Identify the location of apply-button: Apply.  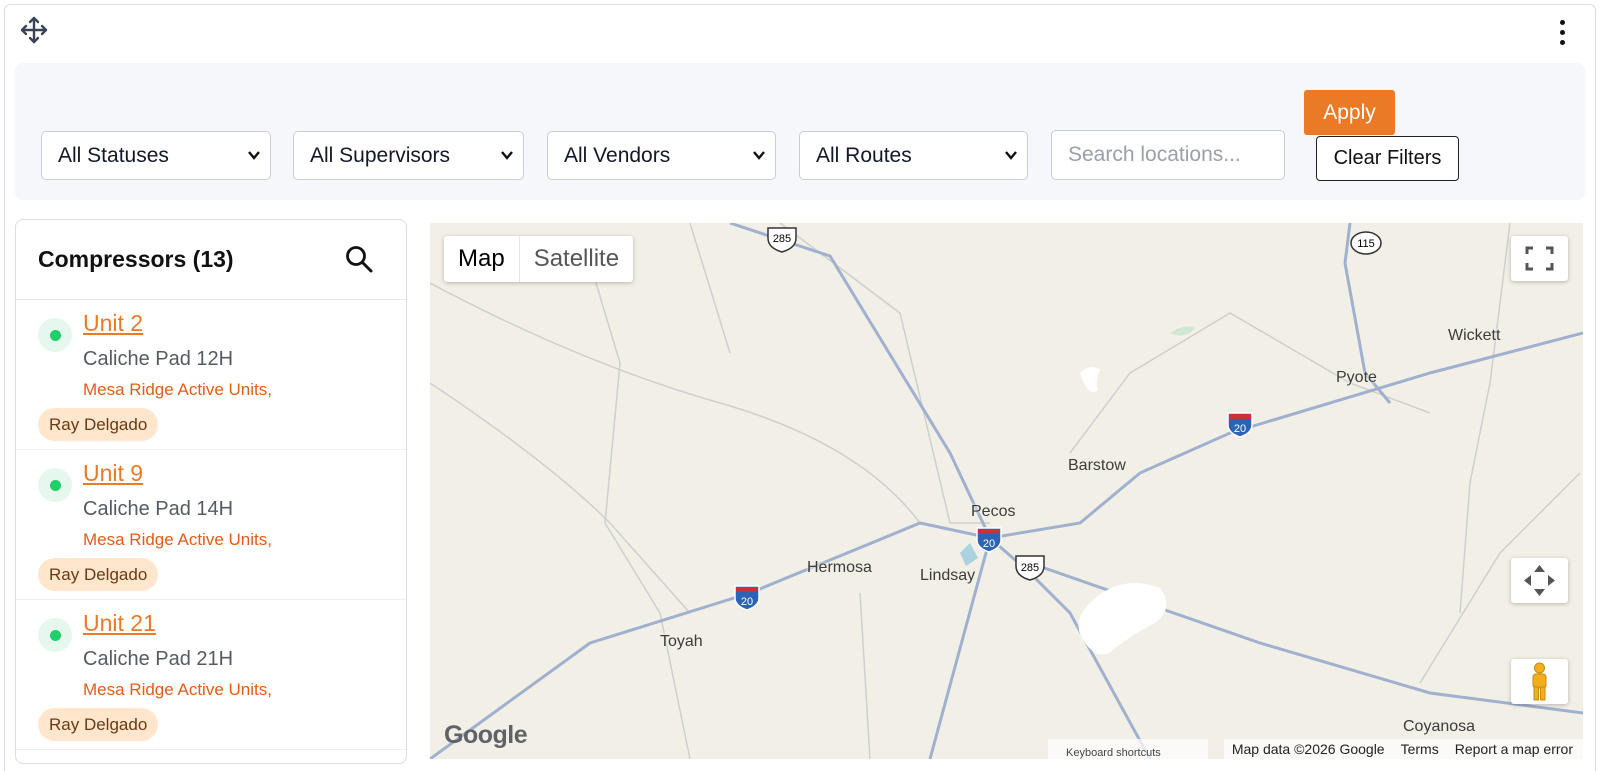
(1349, 112).